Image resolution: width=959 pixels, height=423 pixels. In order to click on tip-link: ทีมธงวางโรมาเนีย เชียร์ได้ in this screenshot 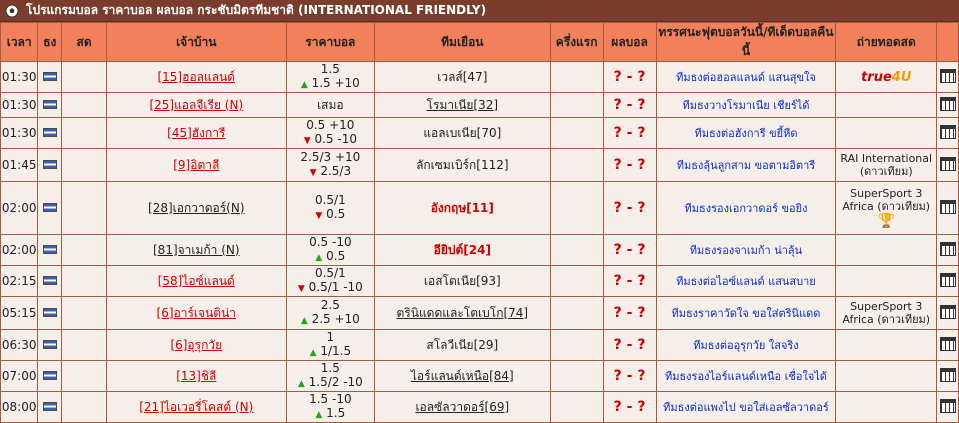, I will do `click(745, 105)`.